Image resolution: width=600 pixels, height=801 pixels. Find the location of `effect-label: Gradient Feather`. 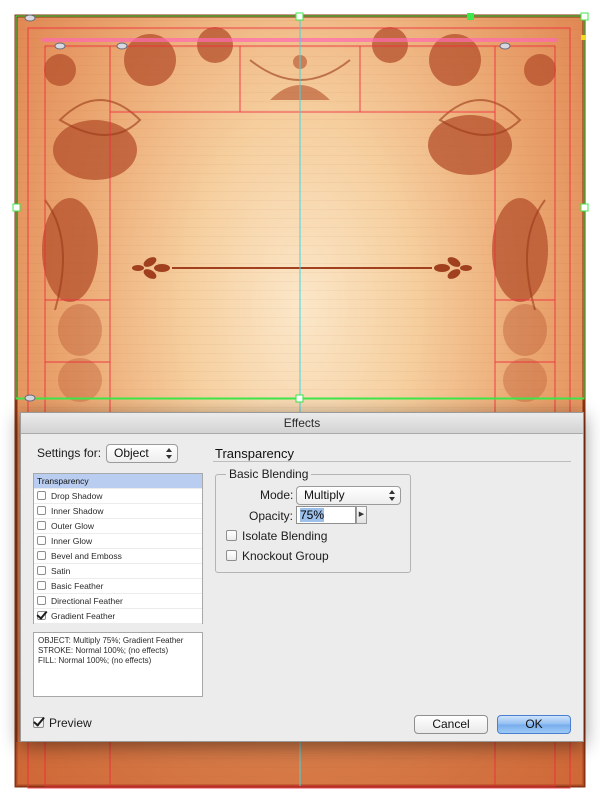

effect-label: Gradient Feather is located at coordinates (83, 616).